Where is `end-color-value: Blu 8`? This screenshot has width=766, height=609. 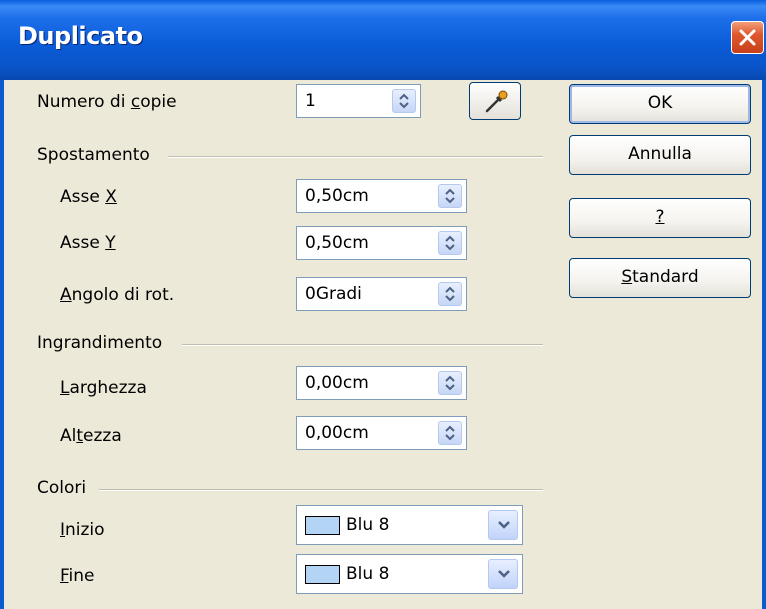
end-color-value: Blu 8 is located at coordinates (368, 574).